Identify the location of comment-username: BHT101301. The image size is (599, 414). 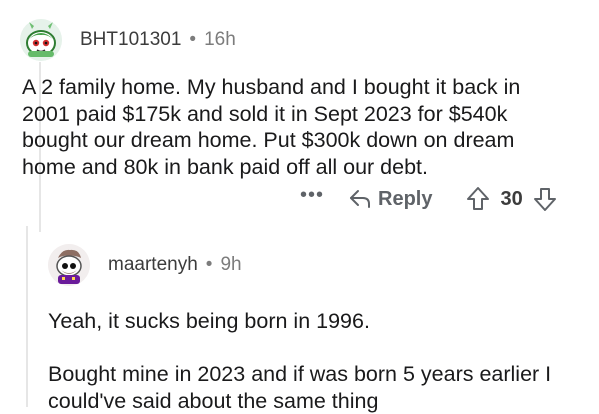
(130, 40).